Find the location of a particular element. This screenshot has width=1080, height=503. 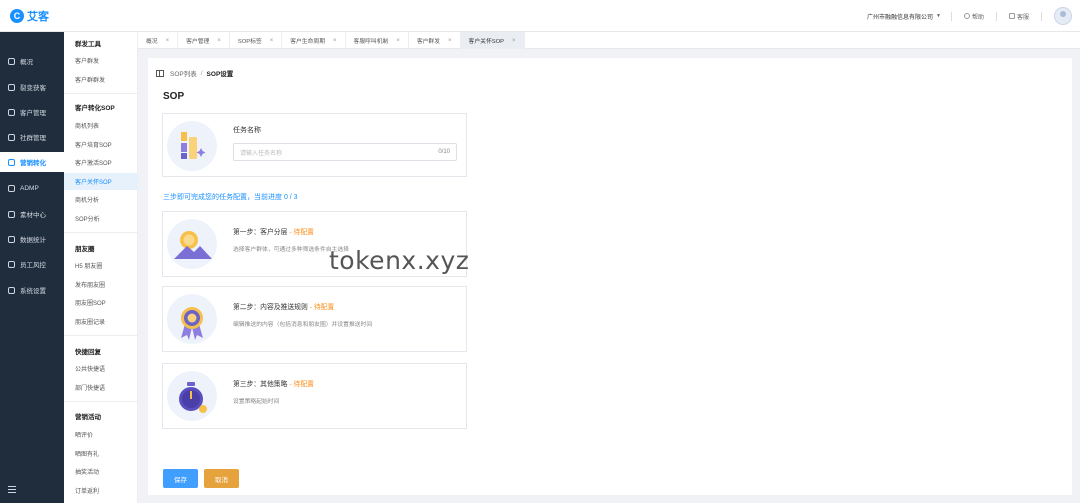

tab-label: 客户群发 is located at coordinates (428, 42).